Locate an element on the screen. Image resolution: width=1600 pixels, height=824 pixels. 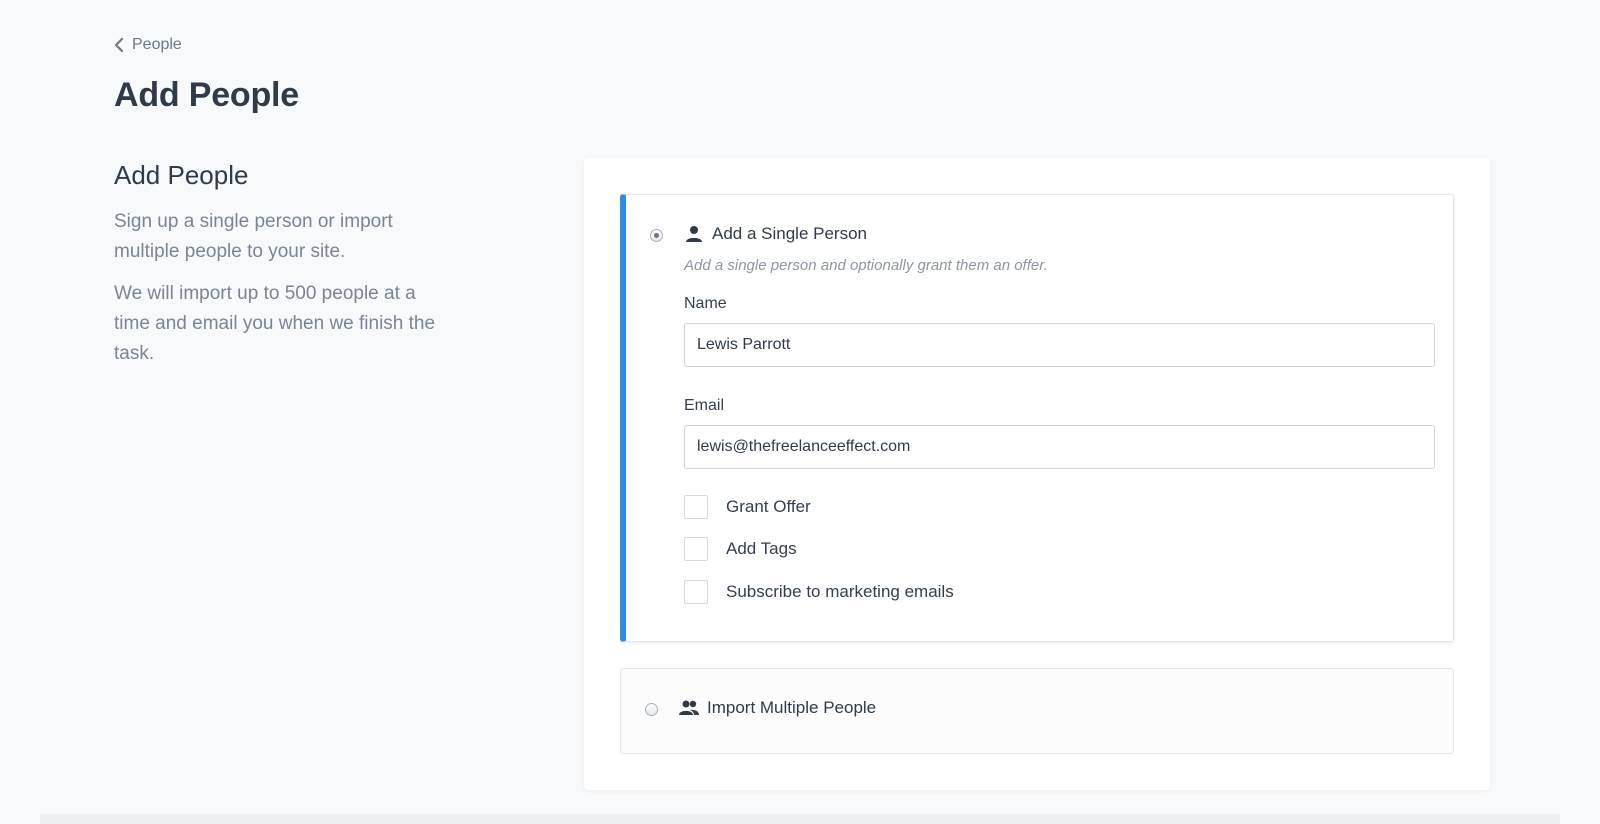
subscribe-marketing-label: Subscribe to marketing emails is located at coordinates (840, 591).